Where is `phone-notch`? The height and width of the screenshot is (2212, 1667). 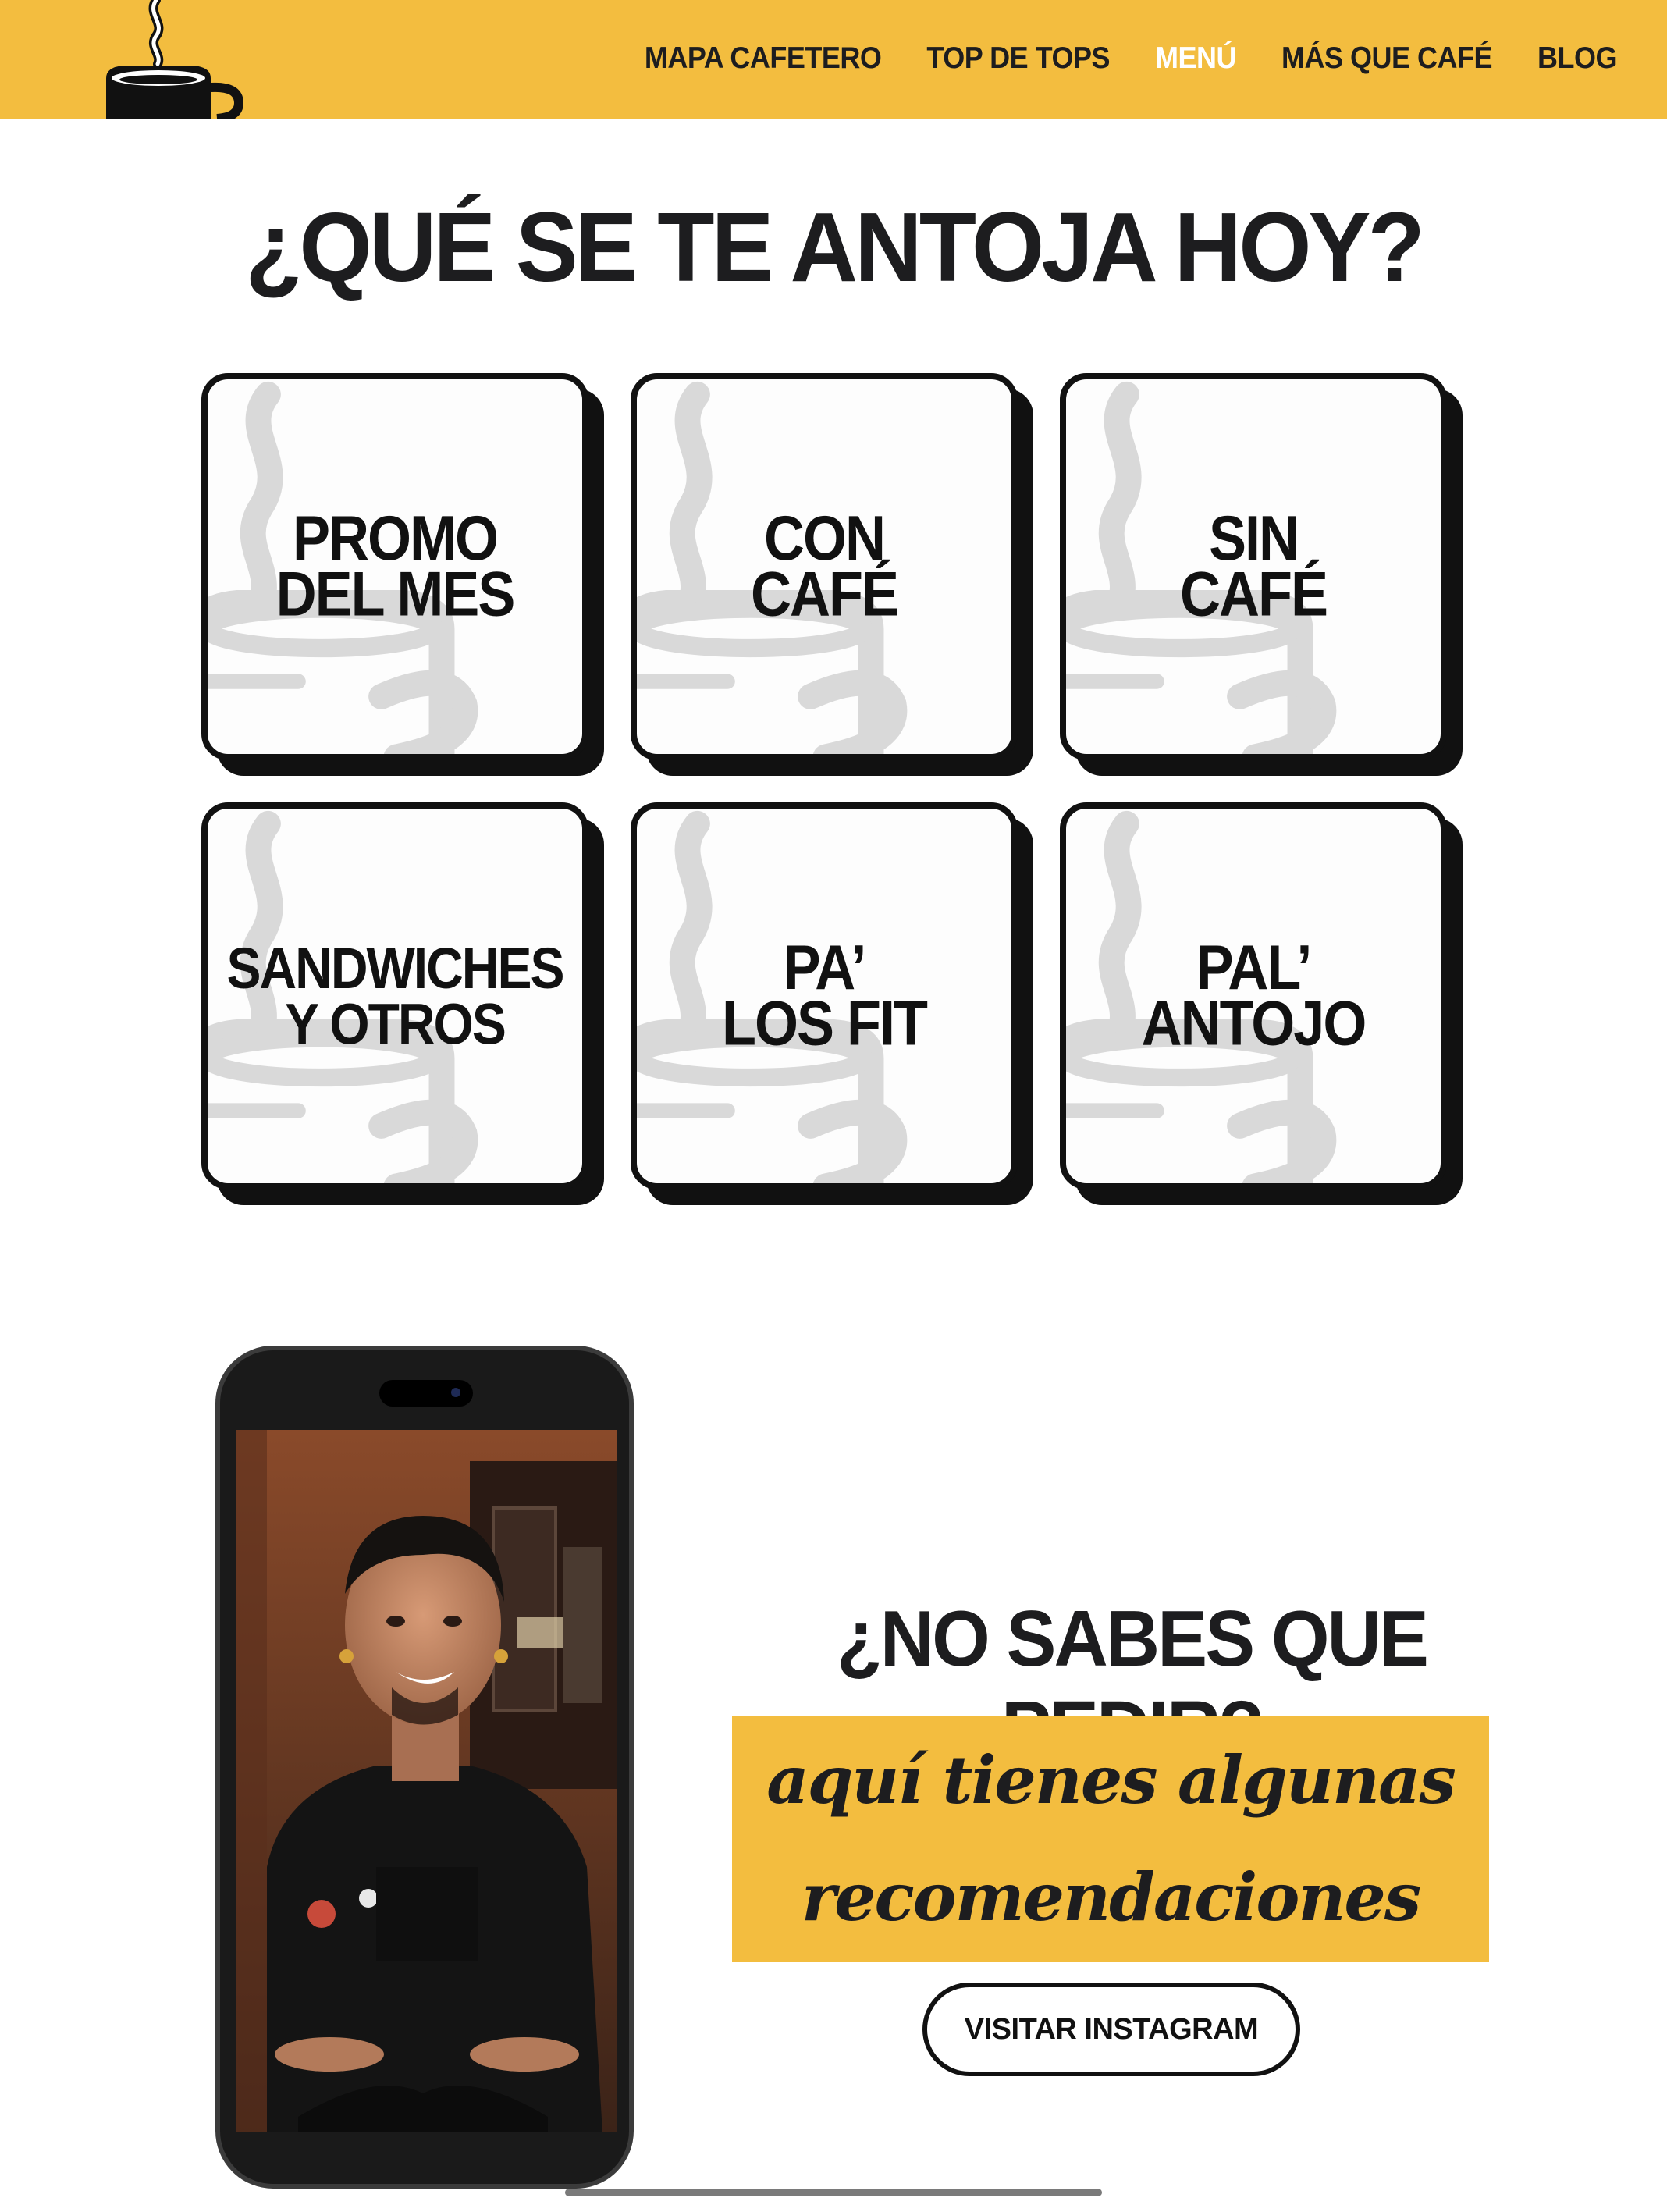 phone-notch is located at coordinates (426, 1394).